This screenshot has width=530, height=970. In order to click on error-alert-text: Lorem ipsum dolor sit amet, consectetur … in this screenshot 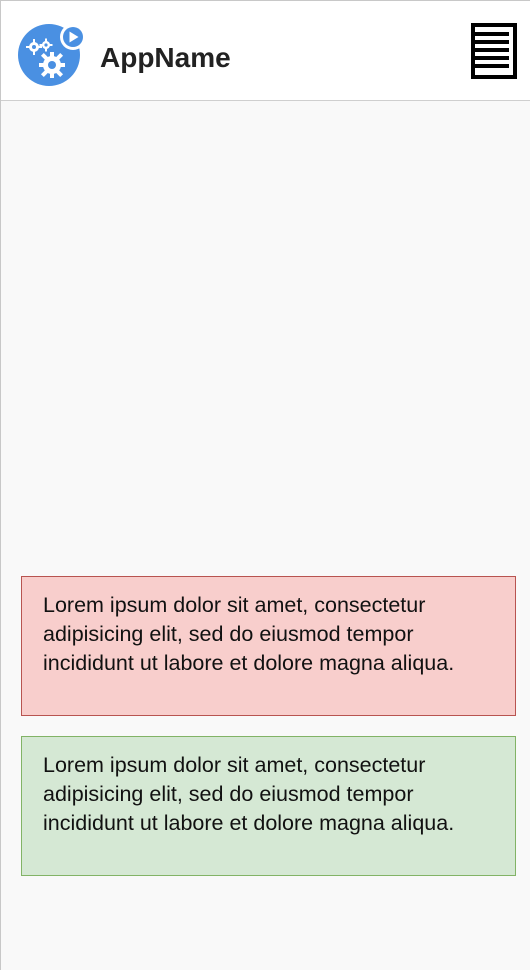, I will do `click(249, 634)`.